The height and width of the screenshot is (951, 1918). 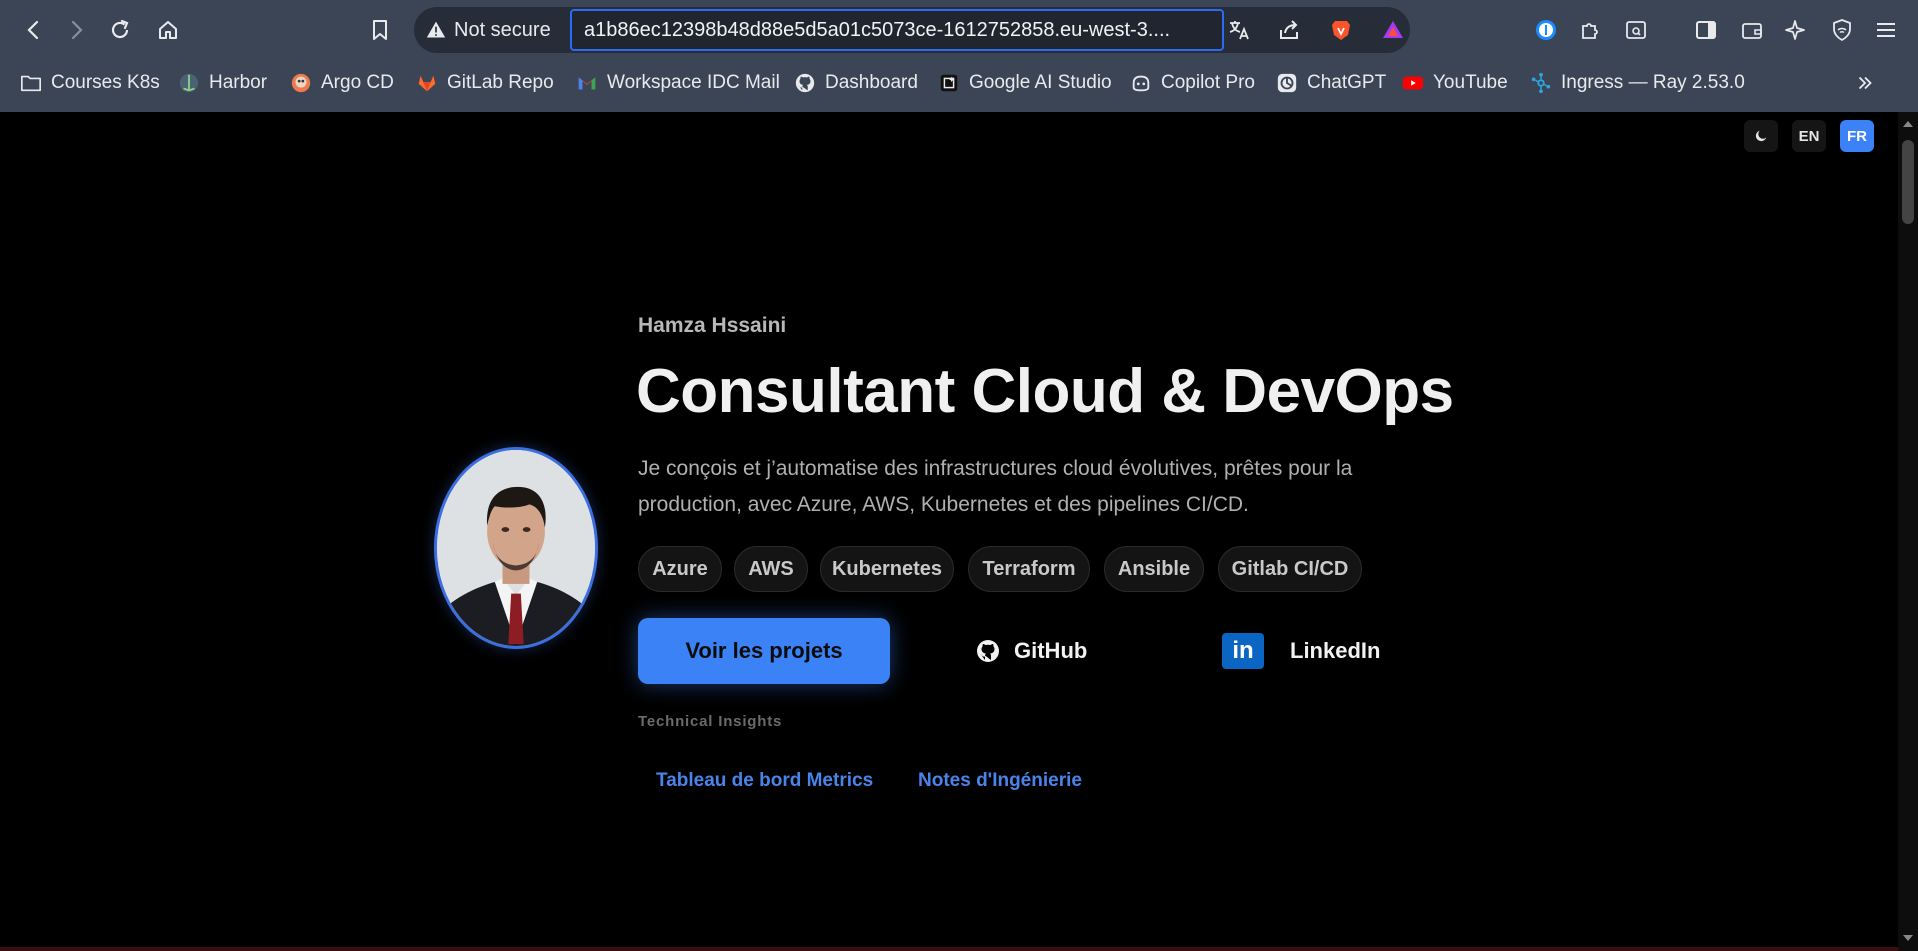 I want to click on bookmark-google-ai-studio: Google AI Studio, so click(x=1025, y=83).